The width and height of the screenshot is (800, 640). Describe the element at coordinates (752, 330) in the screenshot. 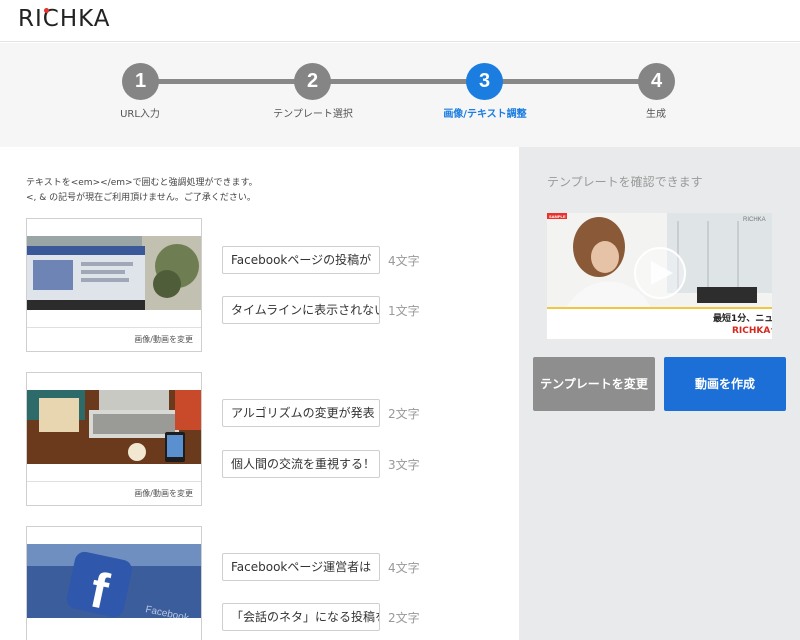

I see `preview-caption-line2: RICHKAテ` at that location.